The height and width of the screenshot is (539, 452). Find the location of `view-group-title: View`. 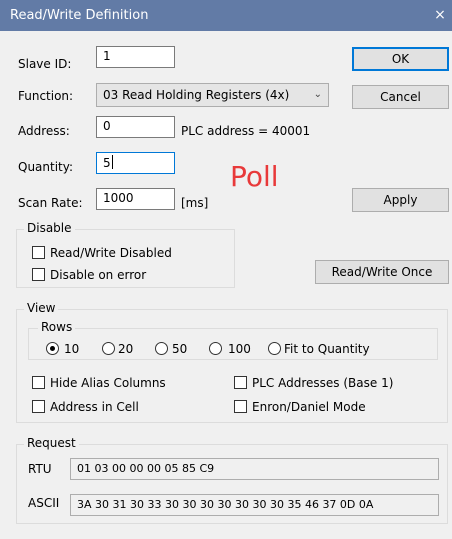

view-group-title: View is located at coordinates (41, 308).